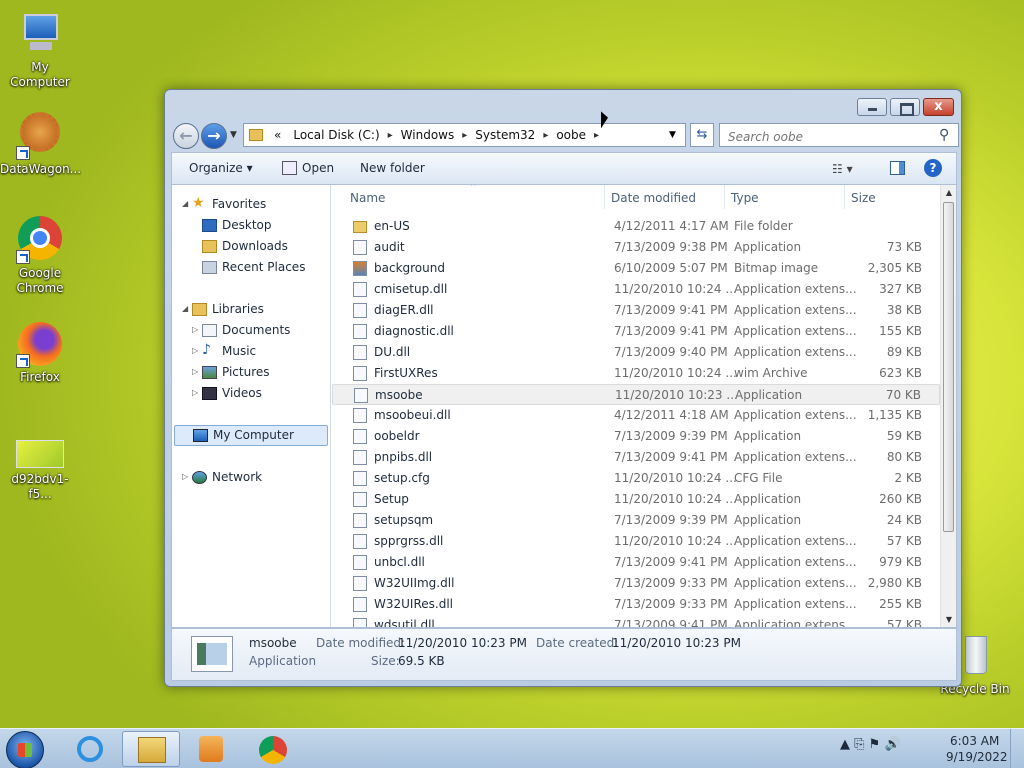 The height and width of the screenshot is (768, 1024). I want to click on taskbar-internet-explorer, so click(91, 749).